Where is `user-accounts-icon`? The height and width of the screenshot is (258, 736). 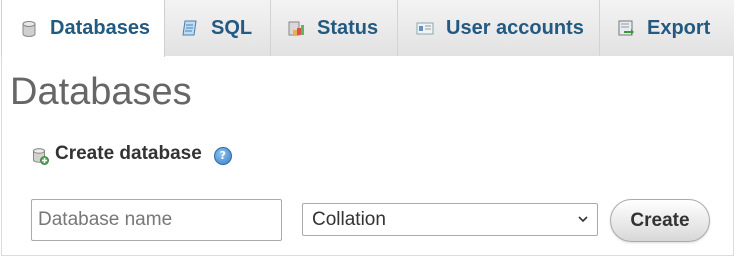
user-accounts-icon is located at coordinates (425, 28).